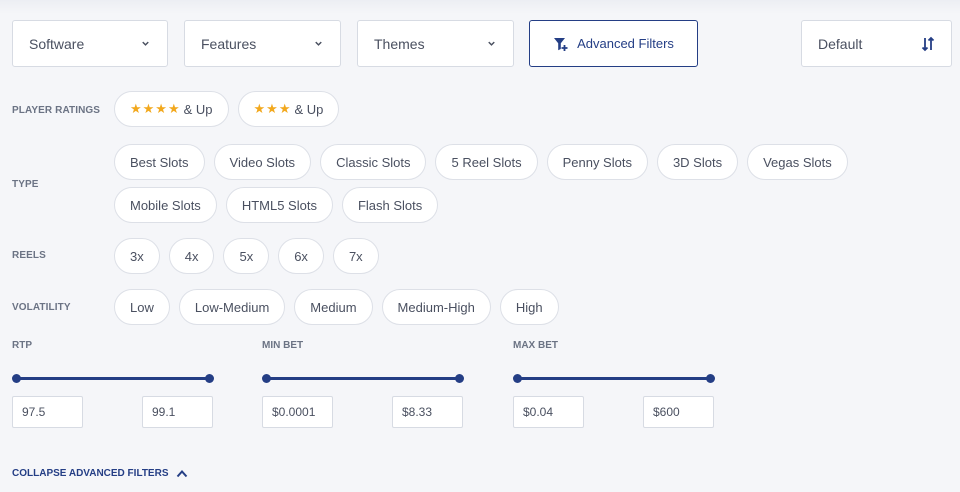  I want to click on volatility-chip-medium-high: Medium-High, so click(436, 307).